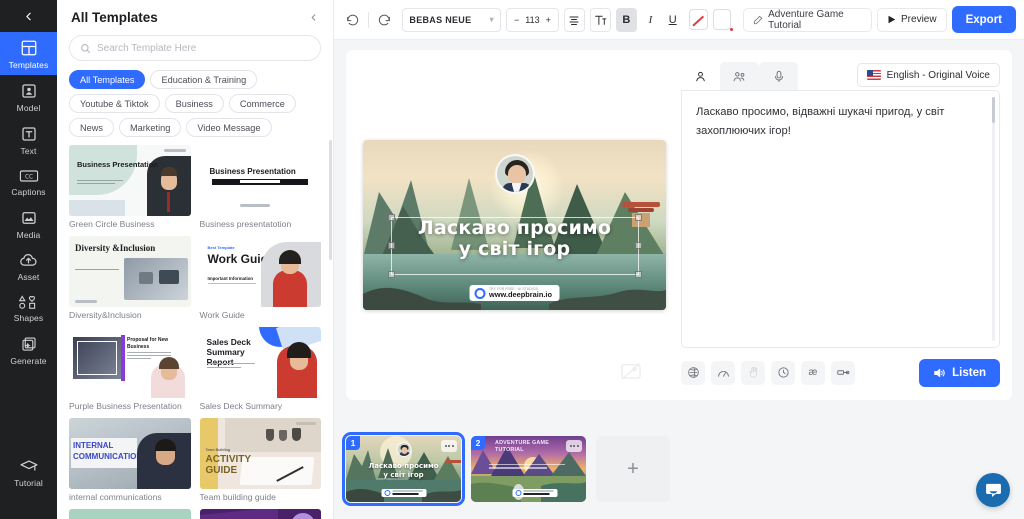 The width and height of the screenshot is (1024, 519). I want to click on speaker-icon, so click(939, 373).